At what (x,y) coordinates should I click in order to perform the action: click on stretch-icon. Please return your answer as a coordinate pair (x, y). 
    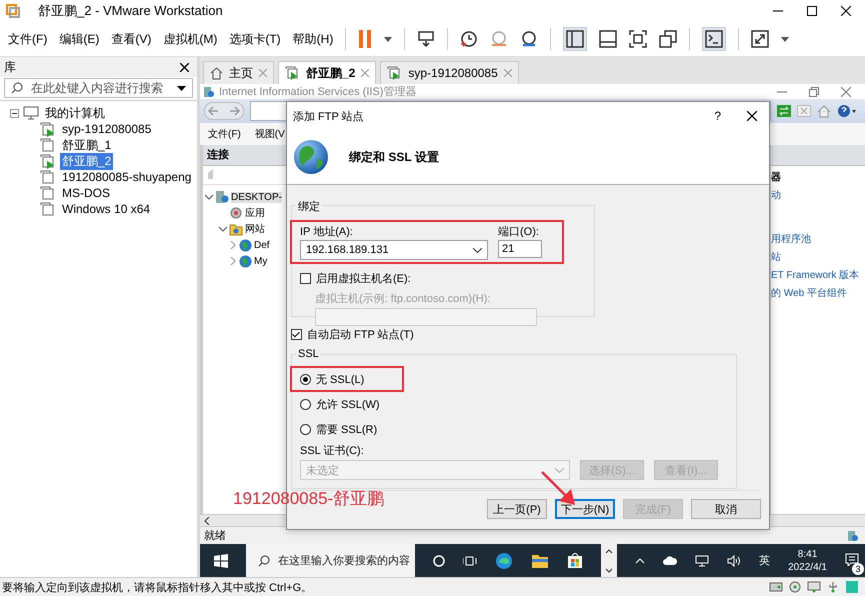
    Looking at the image, I should click on (760, 39).